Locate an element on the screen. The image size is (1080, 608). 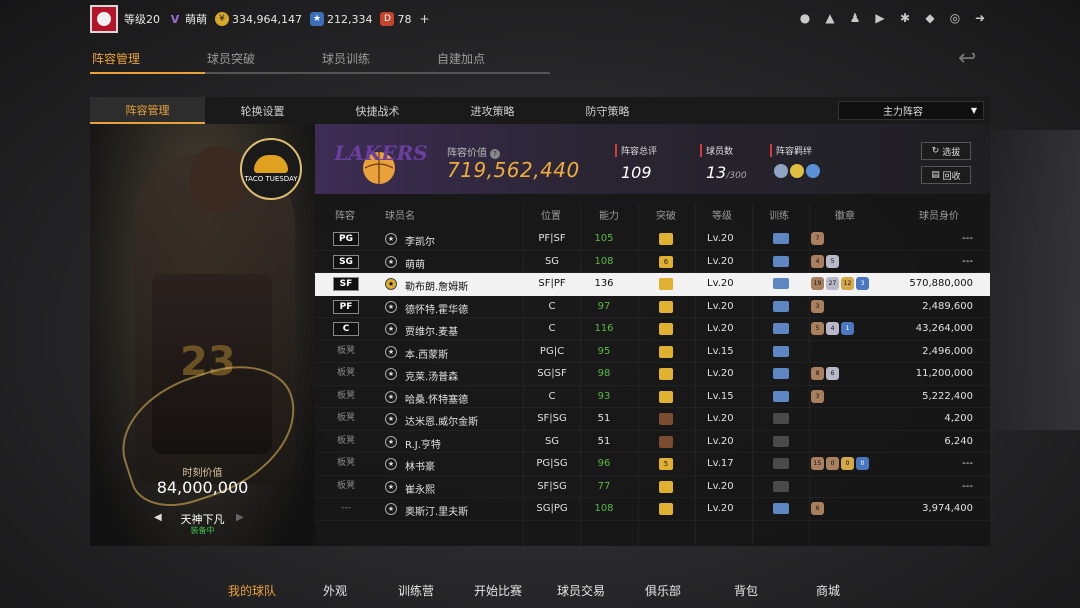
profile-icon: ● is located at coordinates (805, 18).